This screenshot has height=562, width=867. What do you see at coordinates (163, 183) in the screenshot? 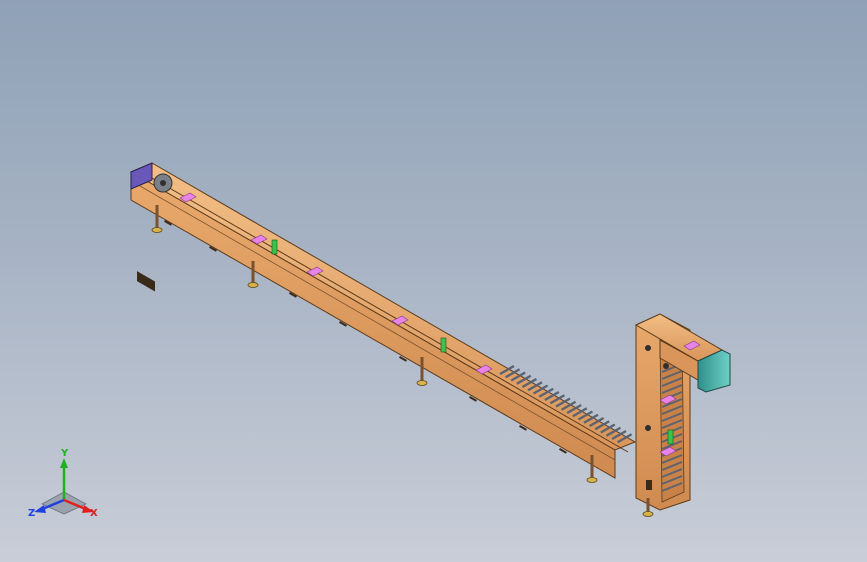
I see `drive-sprocket-hub` at bounding box center [163, 183].